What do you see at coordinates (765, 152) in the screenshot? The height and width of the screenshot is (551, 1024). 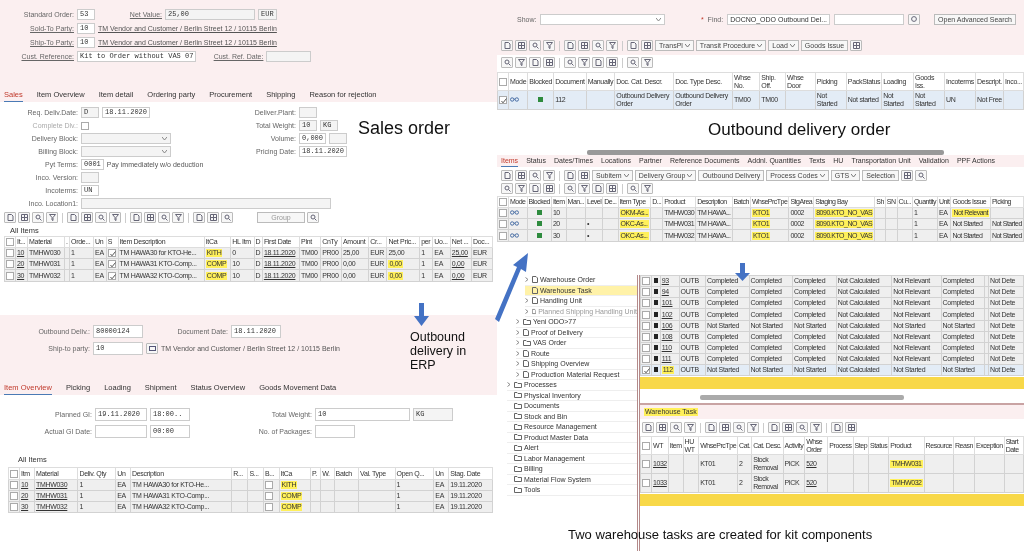 I see `scrollbar` at bounding box center [765, 152].